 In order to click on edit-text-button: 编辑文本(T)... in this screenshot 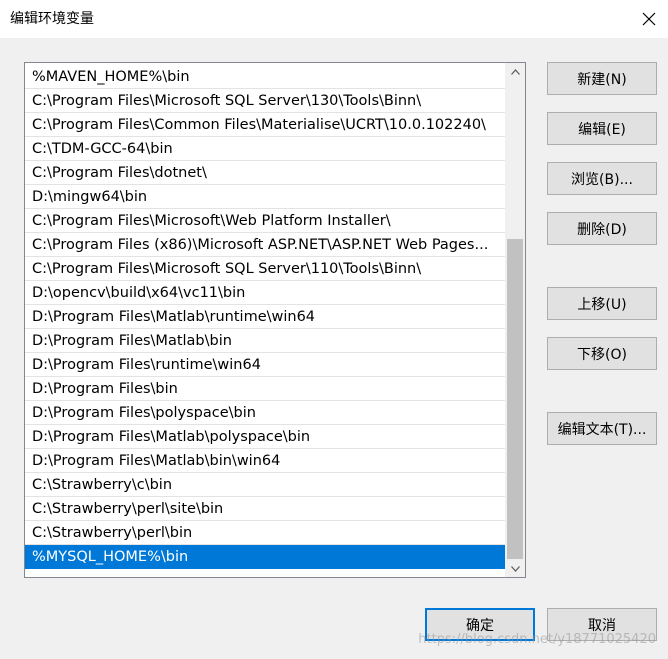, I will do `click(602, 428)`.